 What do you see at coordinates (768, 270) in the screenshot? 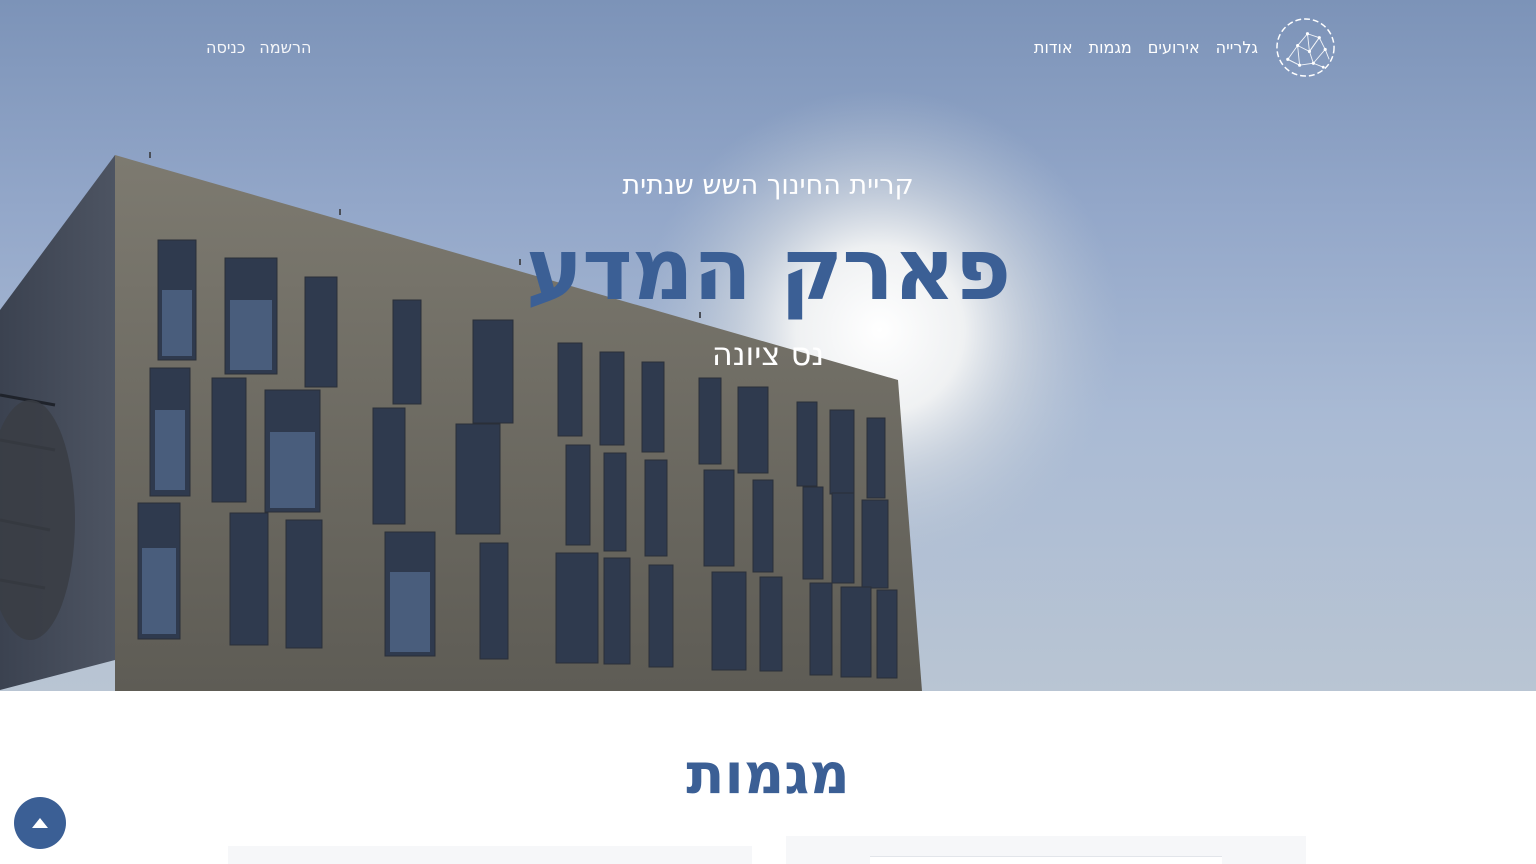
I see `hero-title: פארק המדע` at bounding box center [768, 270].